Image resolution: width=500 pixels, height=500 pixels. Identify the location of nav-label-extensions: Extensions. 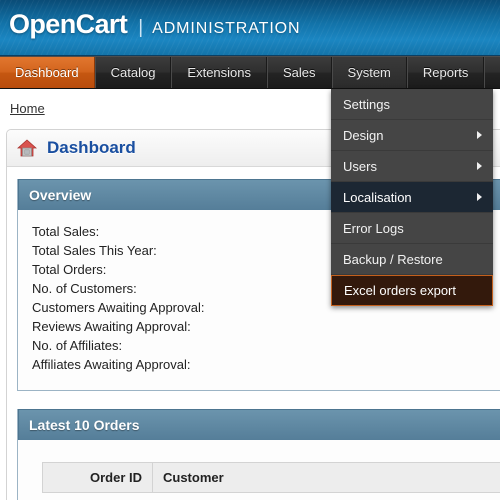
(219, 72).